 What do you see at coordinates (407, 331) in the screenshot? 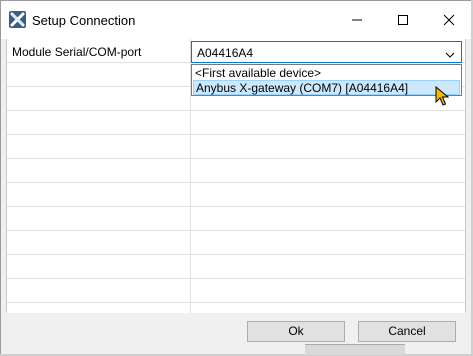
I see `cancel-button: Cancel` at bounding box center [407, 331].